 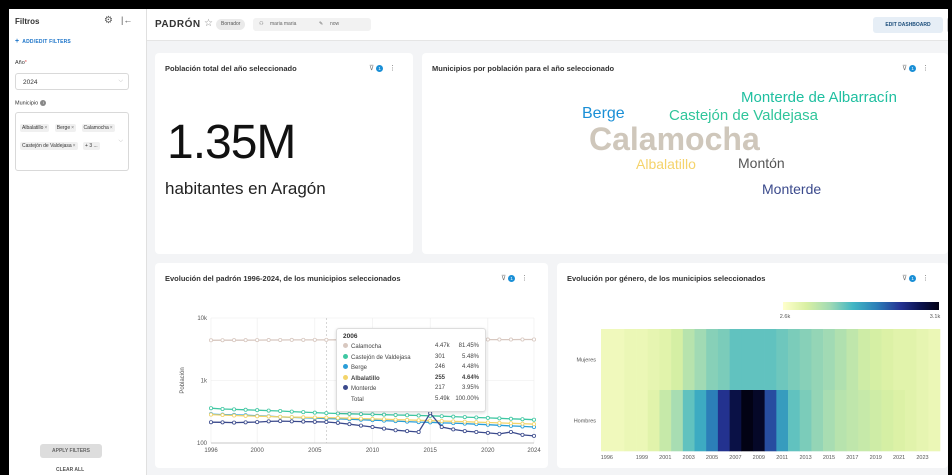 What do you see at coordinates (25, 63) in the screenshot?
I see `required-marker: *` at bounding box center [25, 63].